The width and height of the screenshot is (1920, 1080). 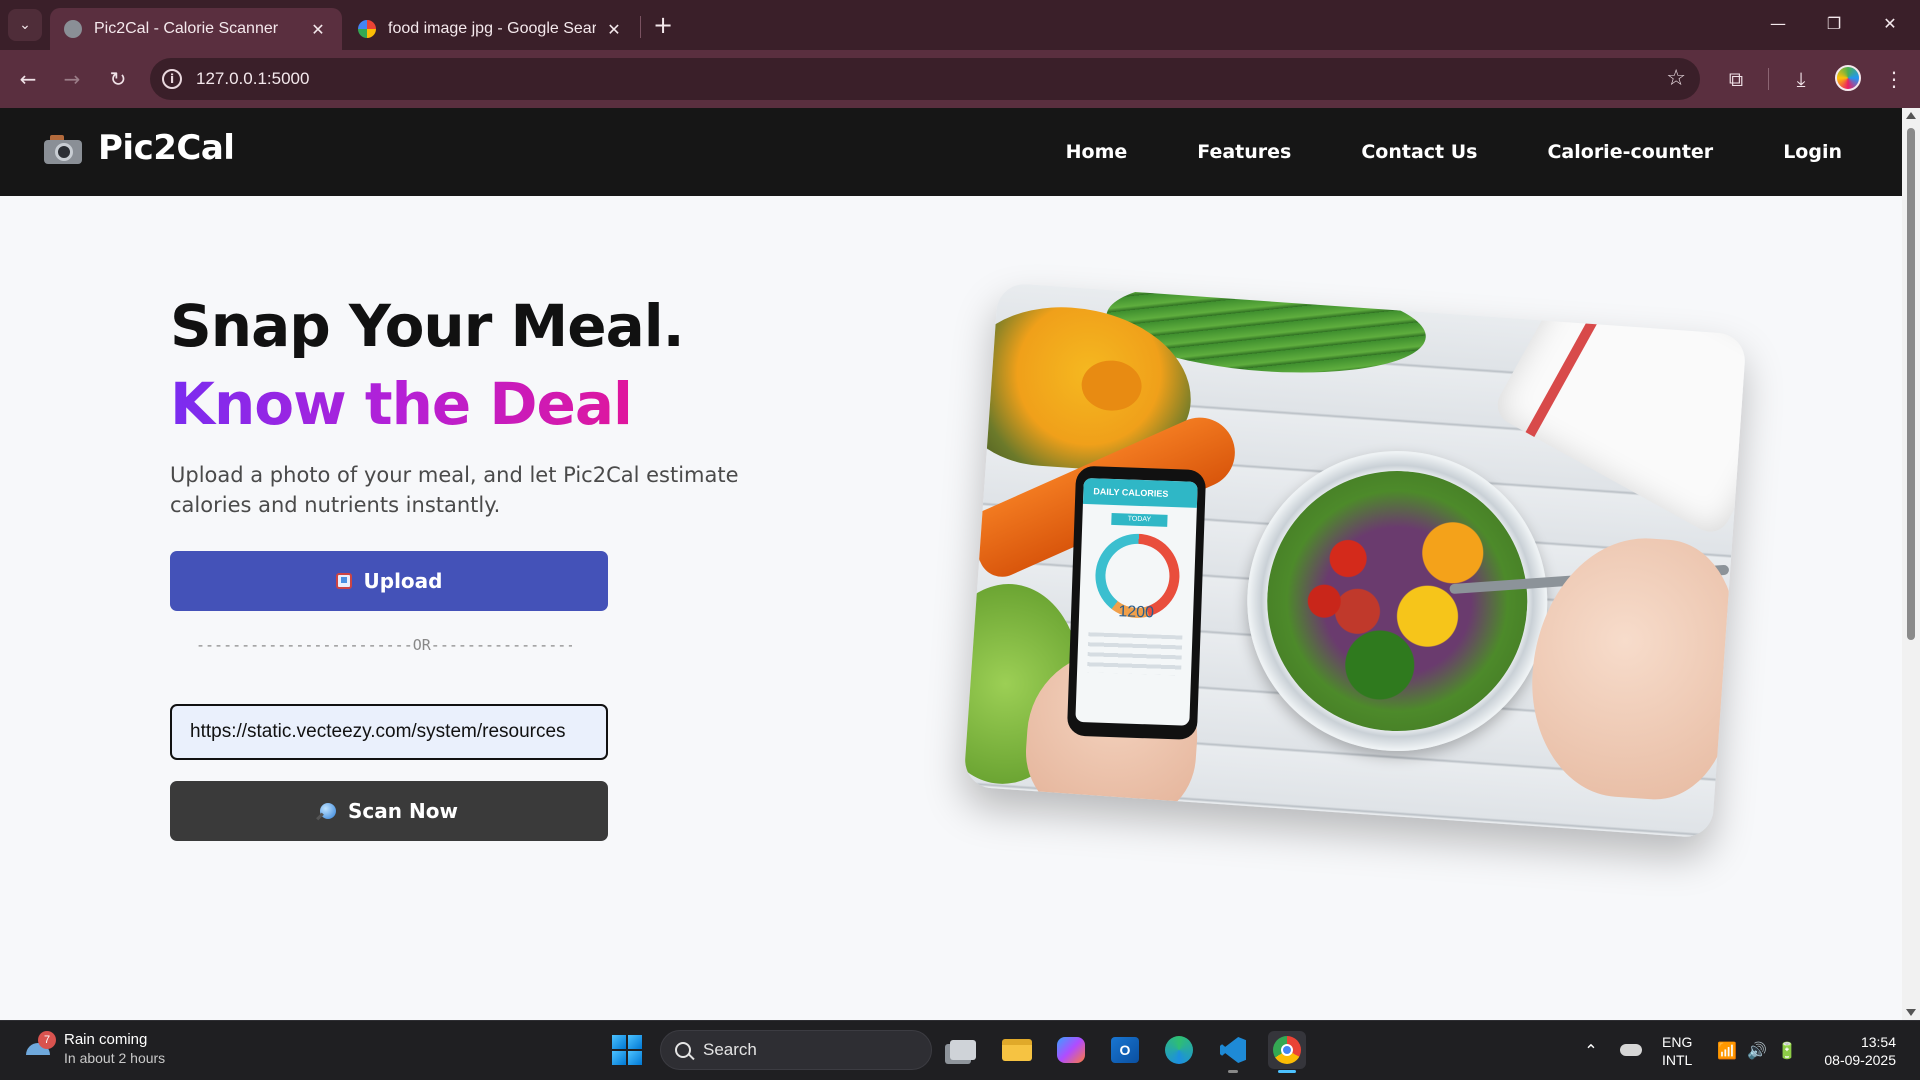 What do you see at coordinates (367, 29) in the screenshot?
I see `google-icon` at bounding box center [367, 29].